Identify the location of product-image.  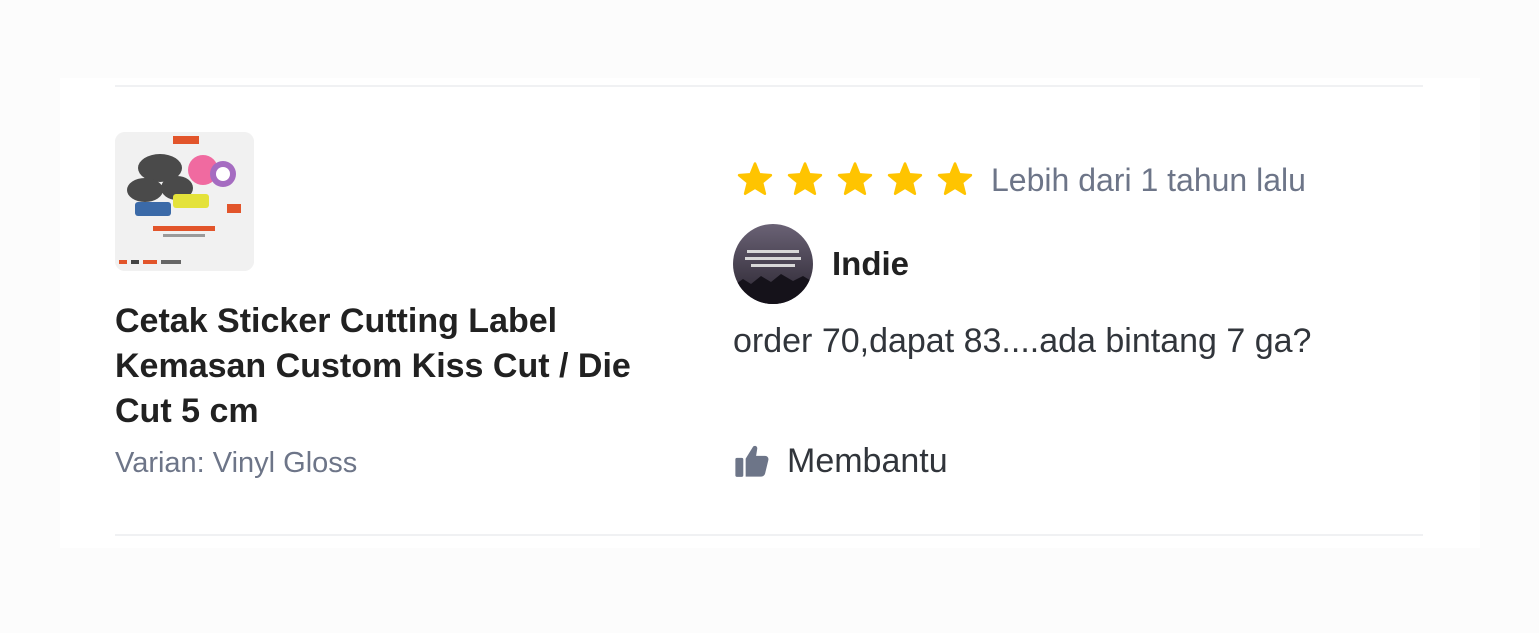
(184, 201).